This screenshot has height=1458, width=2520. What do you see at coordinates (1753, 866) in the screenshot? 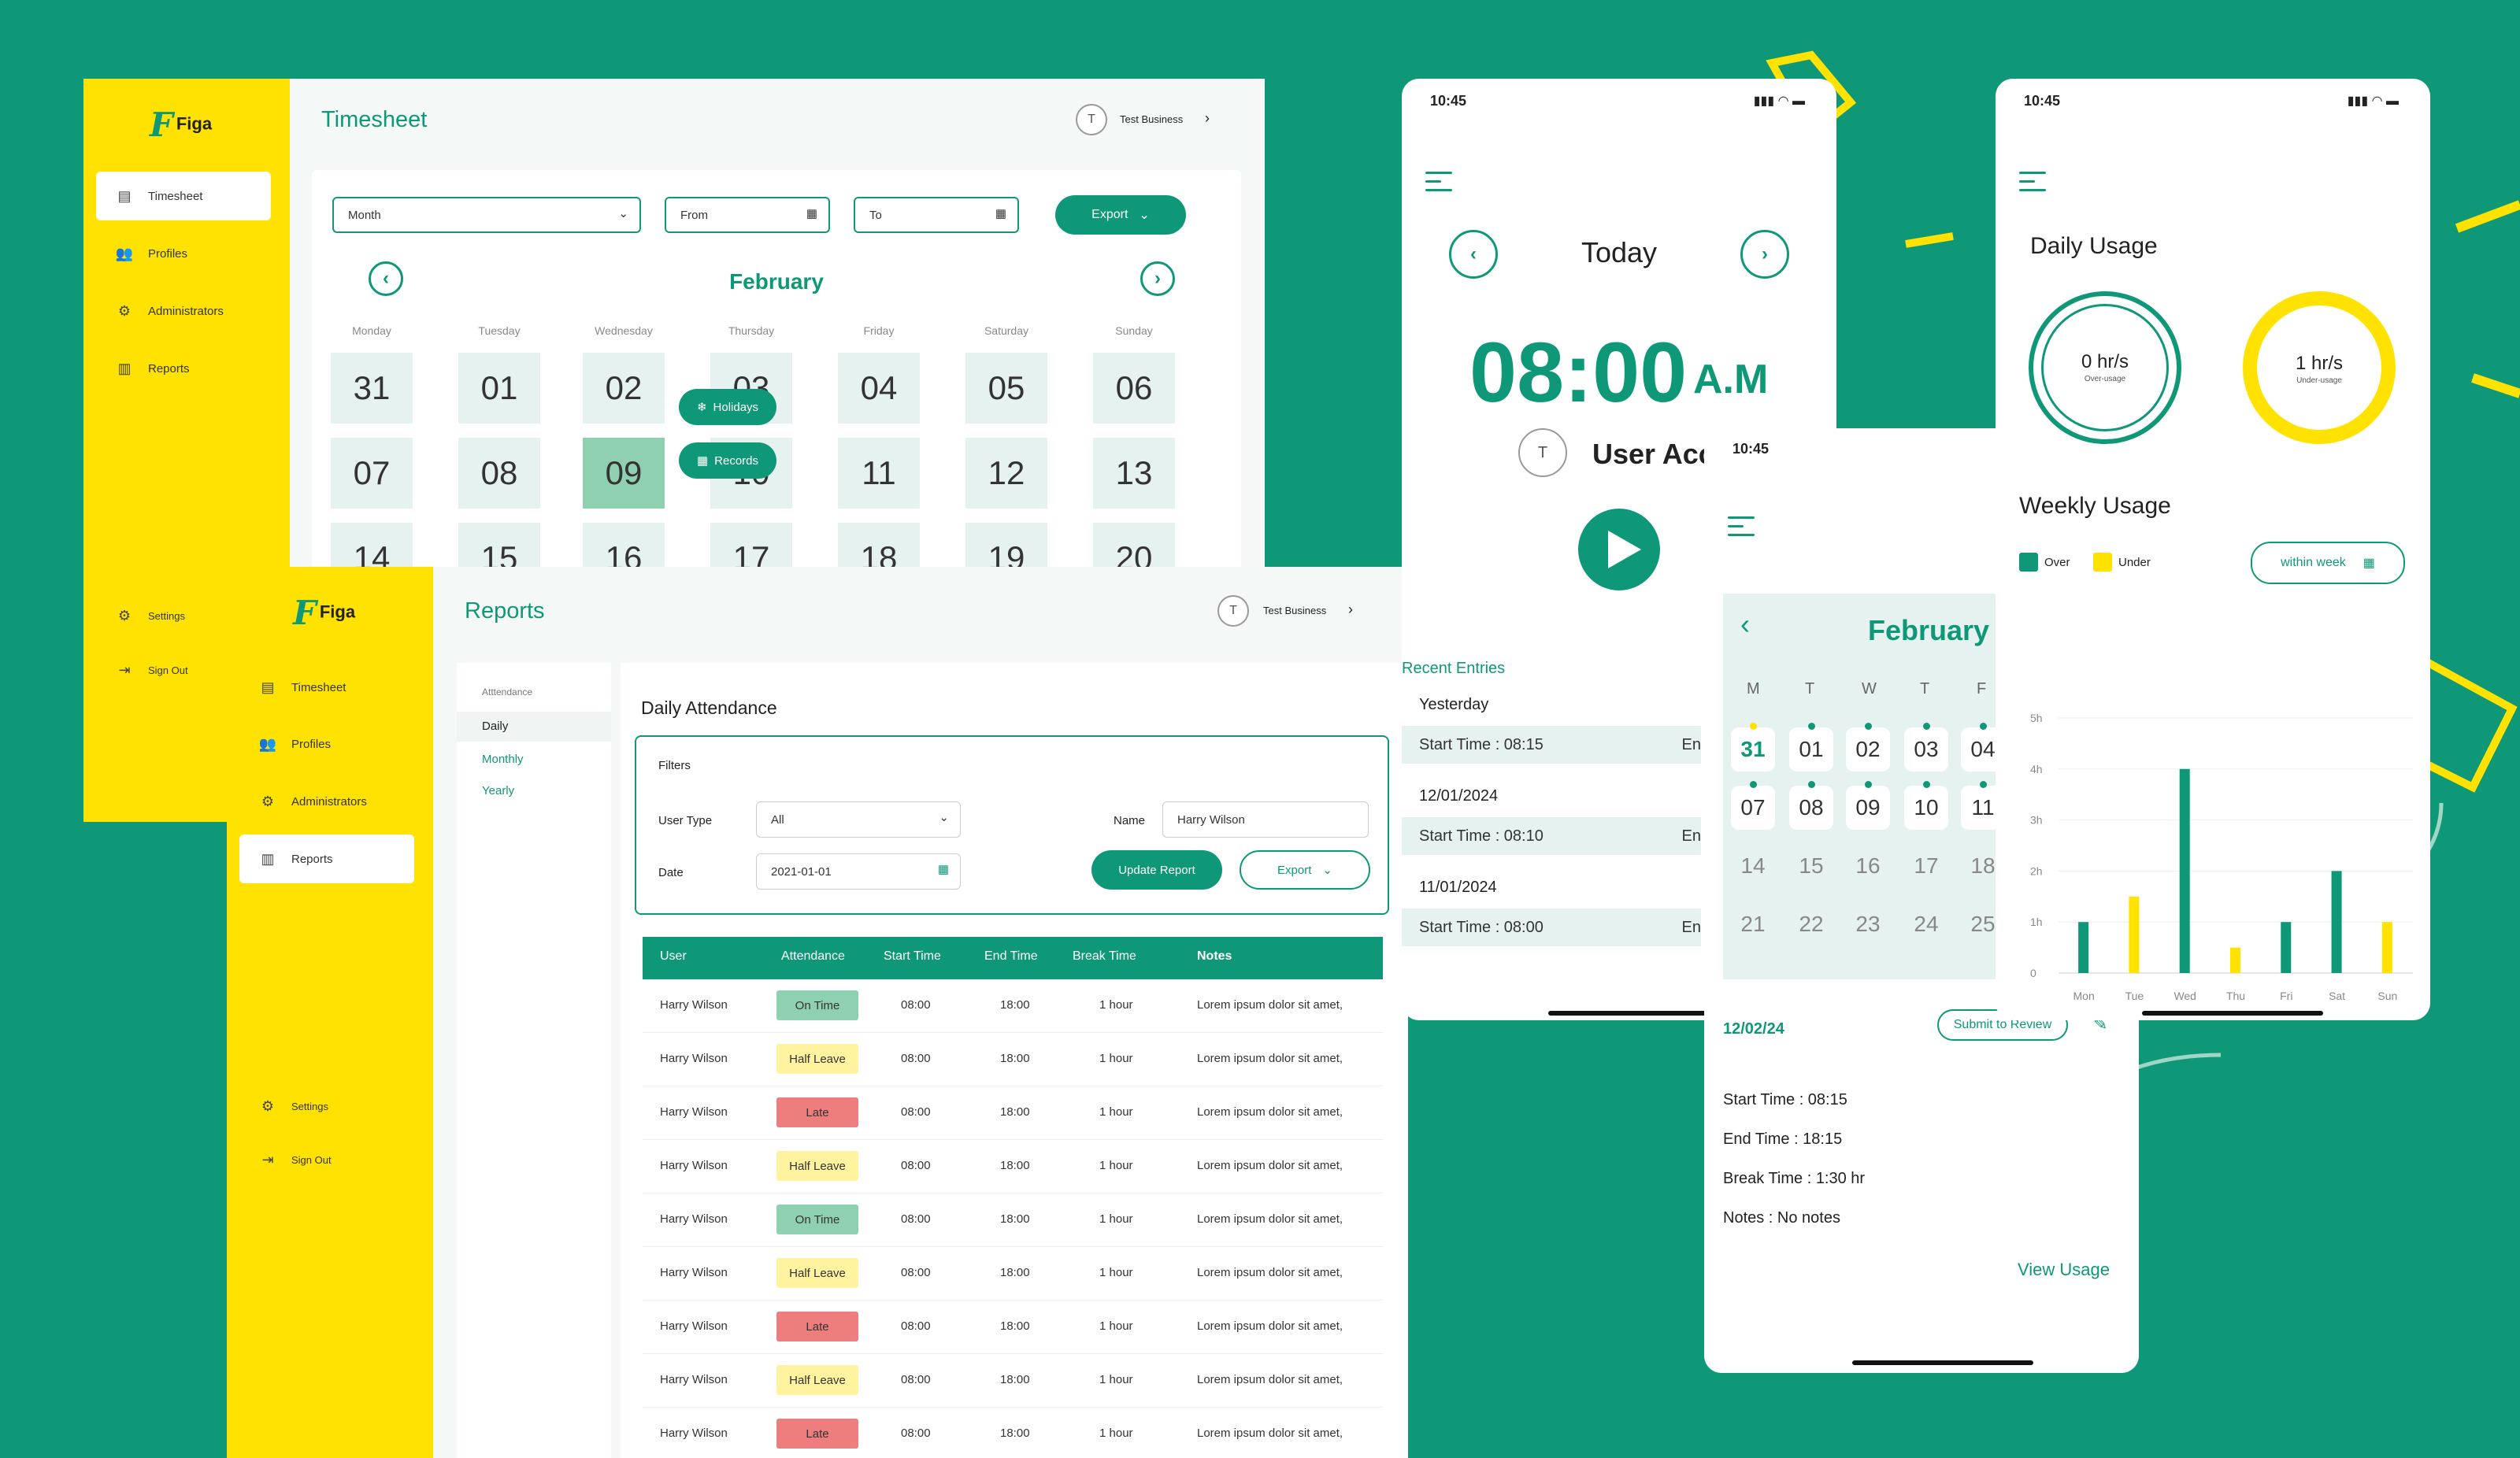
I see `calendar-day: 14` at bounding box center [1753, 866].